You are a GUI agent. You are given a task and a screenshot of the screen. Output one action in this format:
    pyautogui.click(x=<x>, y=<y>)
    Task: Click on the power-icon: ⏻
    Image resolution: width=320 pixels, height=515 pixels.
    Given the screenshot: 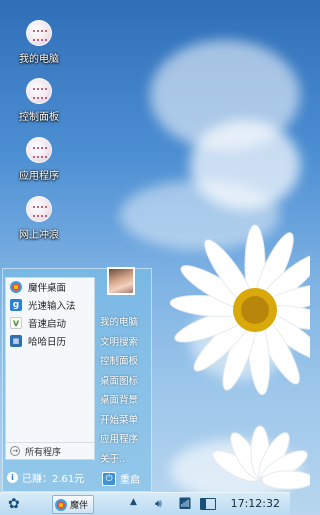 What is the action you would take?
    pyautogui.click(x=109, y=478)
    